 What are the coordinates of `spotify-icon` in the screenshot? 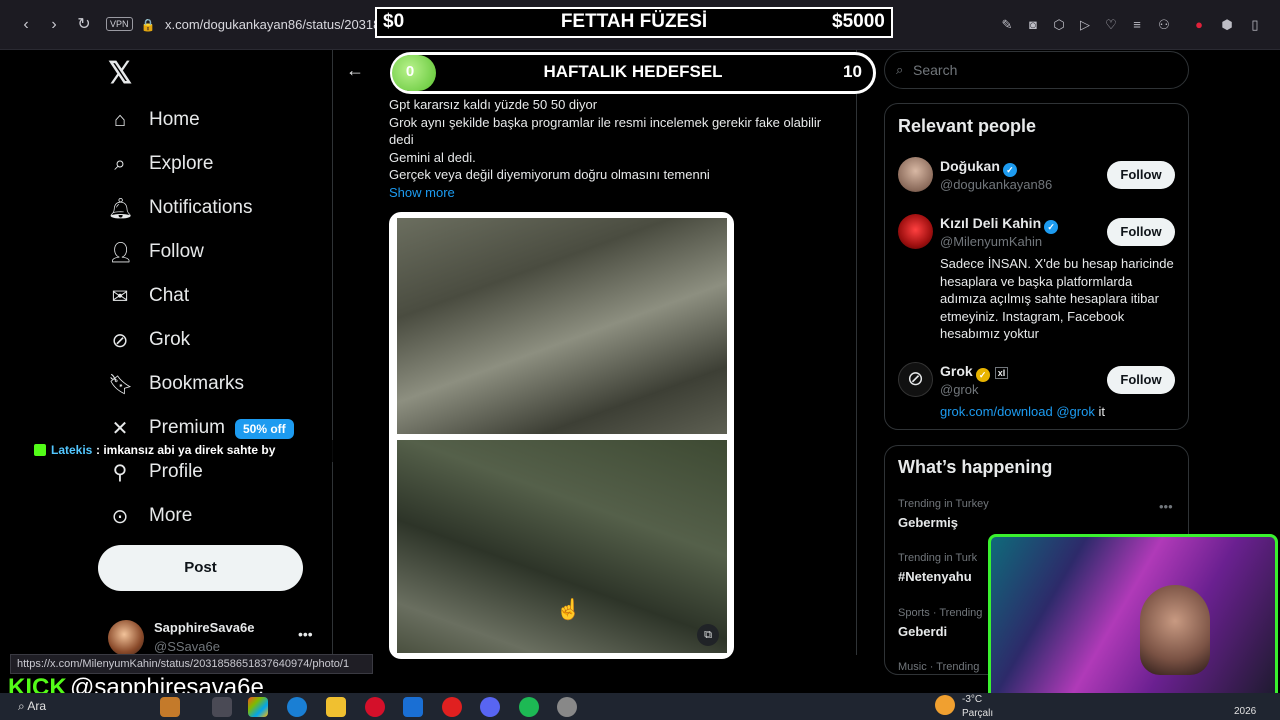 It's located at (529, 707).